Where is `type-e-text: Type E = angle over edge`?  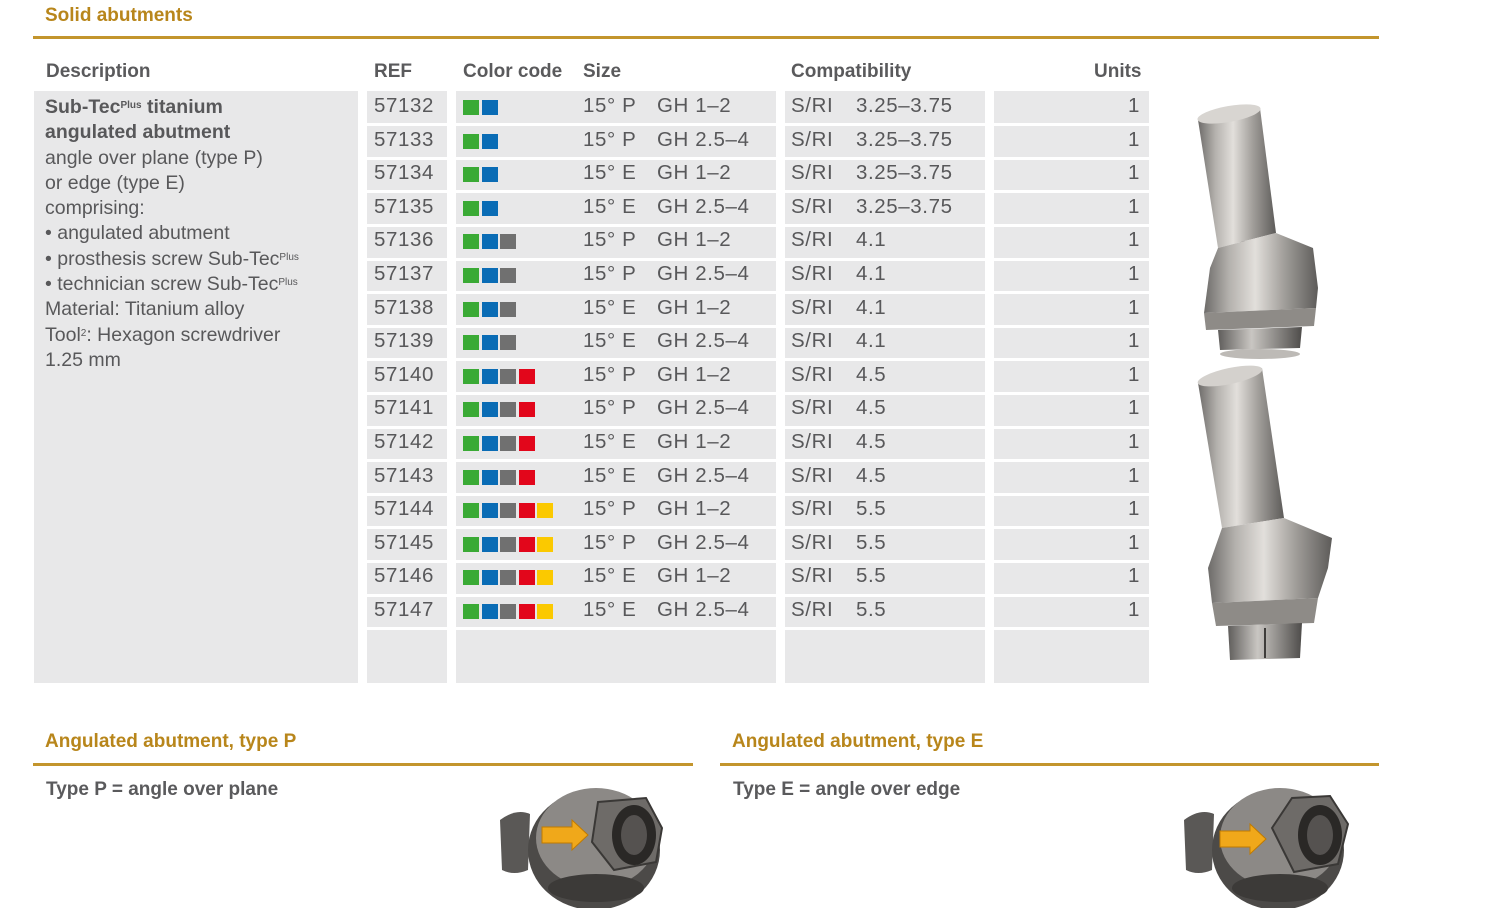 type-e-text: Type E = angle over edge is located at coordinates (847, 789).